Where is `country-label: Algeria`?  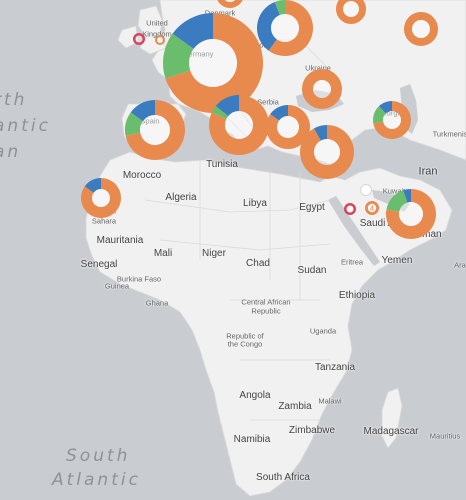
country-label: Algeria is located at coordinates (181, 197).